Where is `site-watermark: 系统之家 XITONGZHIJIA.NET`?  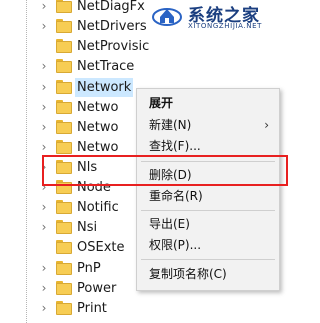 site-watermark: 系统之家 XITONGZHIJIA.NET is located at coordinates (222, 16).